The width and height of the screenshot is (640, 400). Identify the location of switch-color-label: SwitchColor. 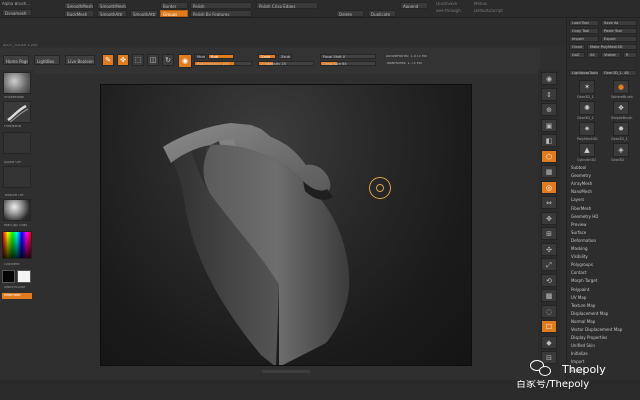
(14, 288).